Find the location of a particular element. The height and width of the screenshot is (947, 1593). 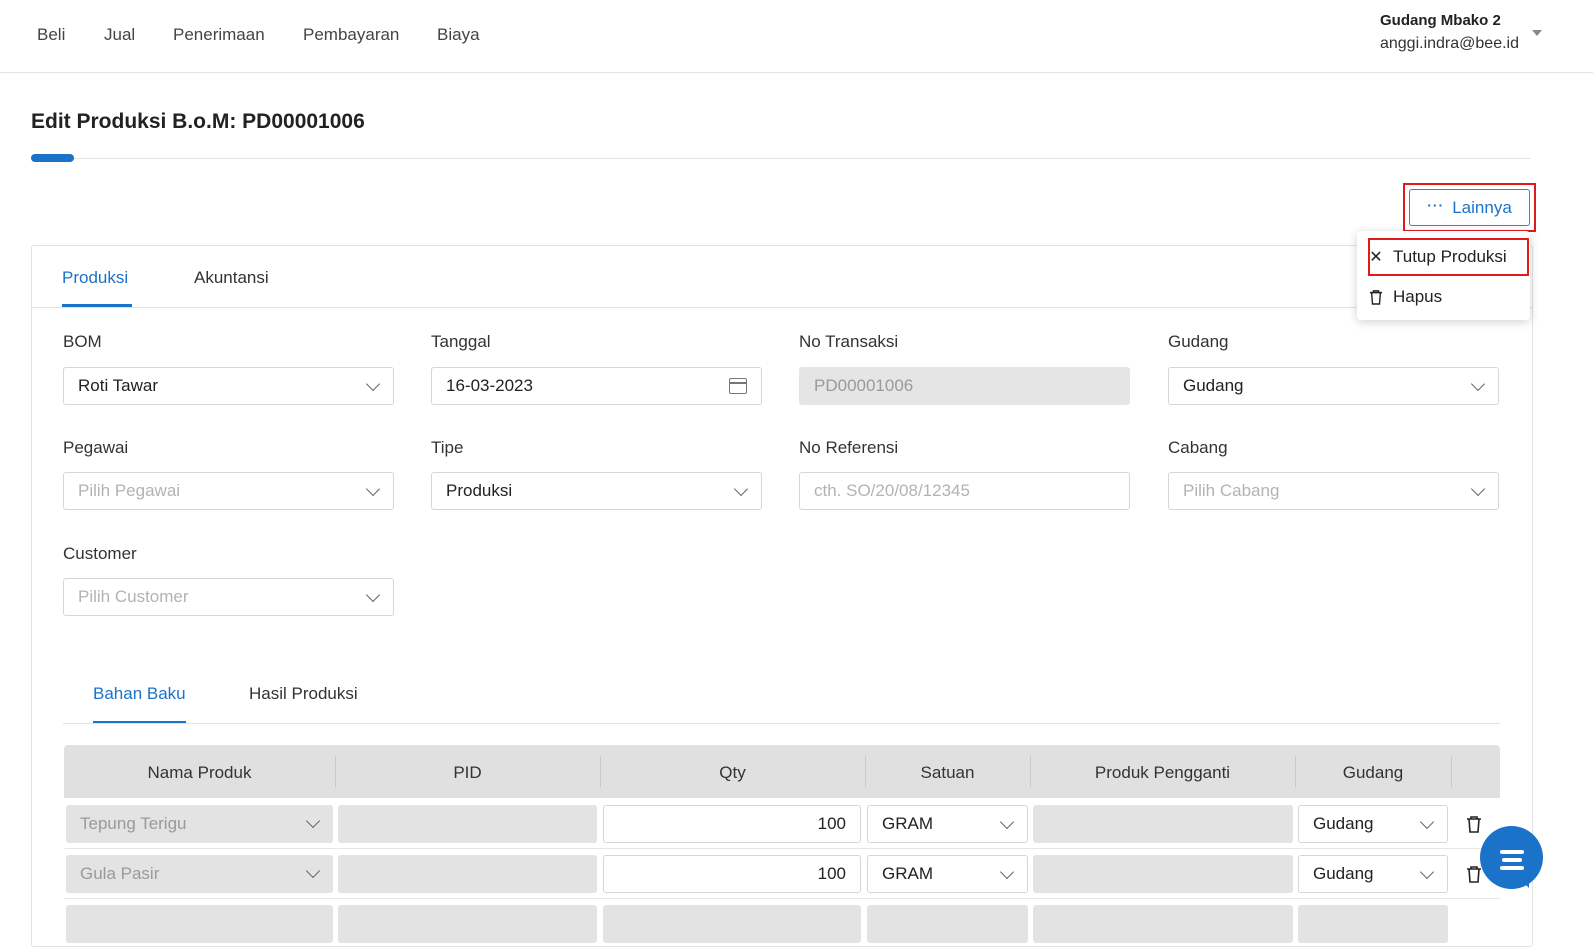

more-button-highlight: ··· Lainnya is located at coordinates (1469, 207).